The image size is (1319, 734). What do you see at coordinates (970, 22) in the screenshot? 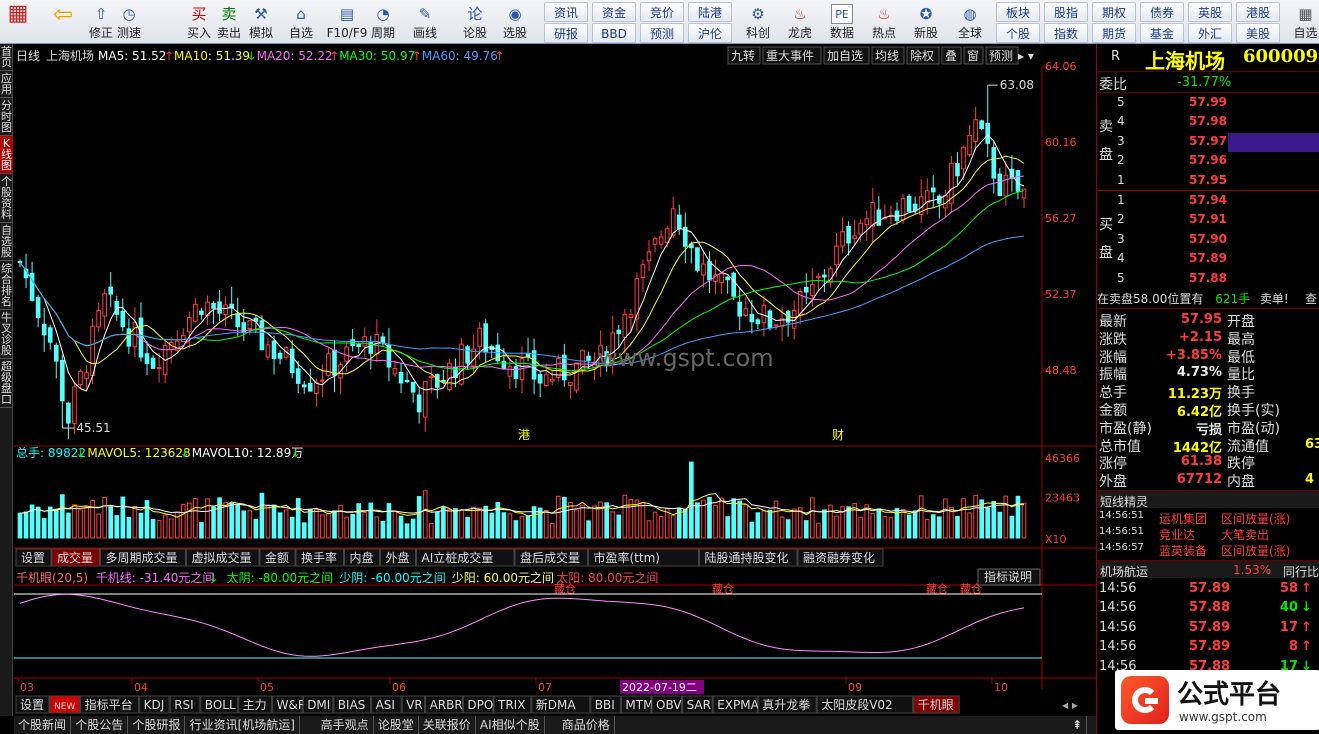
I see `toolbar-button2-5: ◍ 全球` at bounding box center [970, 22].